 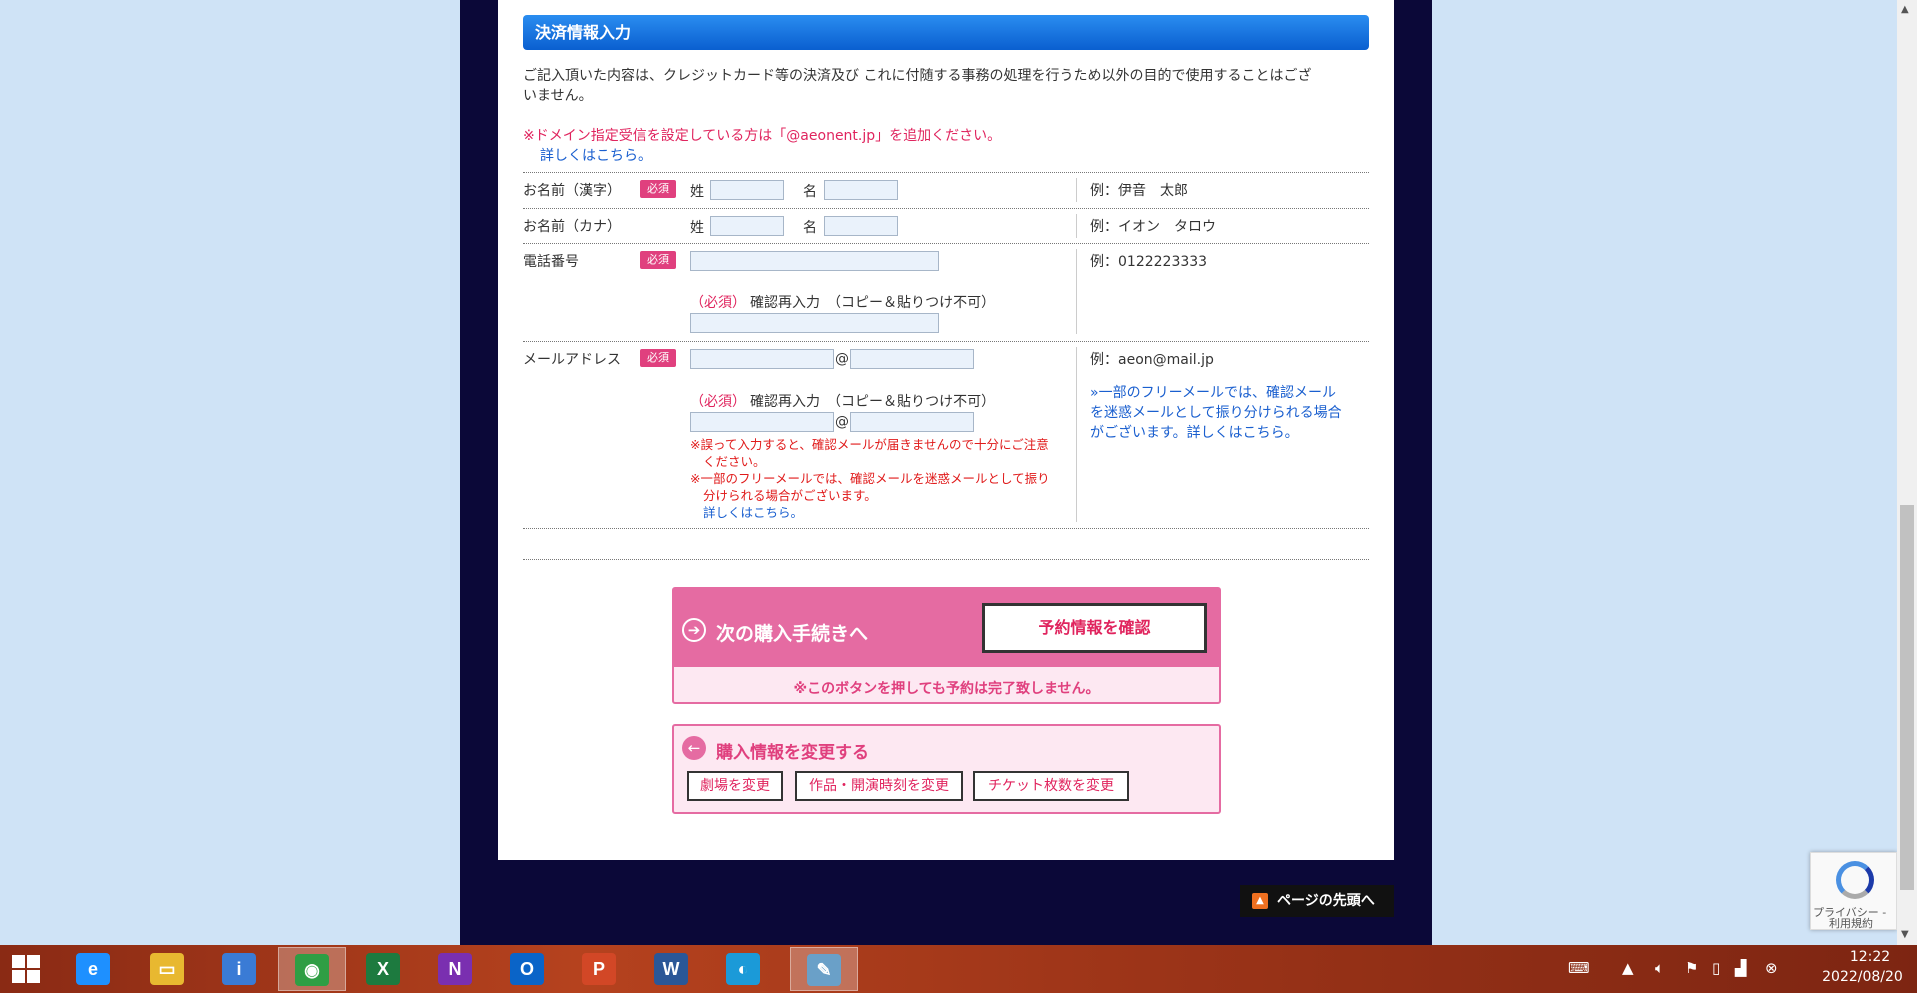 I want to click on email-label: メールアドレス, so click(x=572, y=360).